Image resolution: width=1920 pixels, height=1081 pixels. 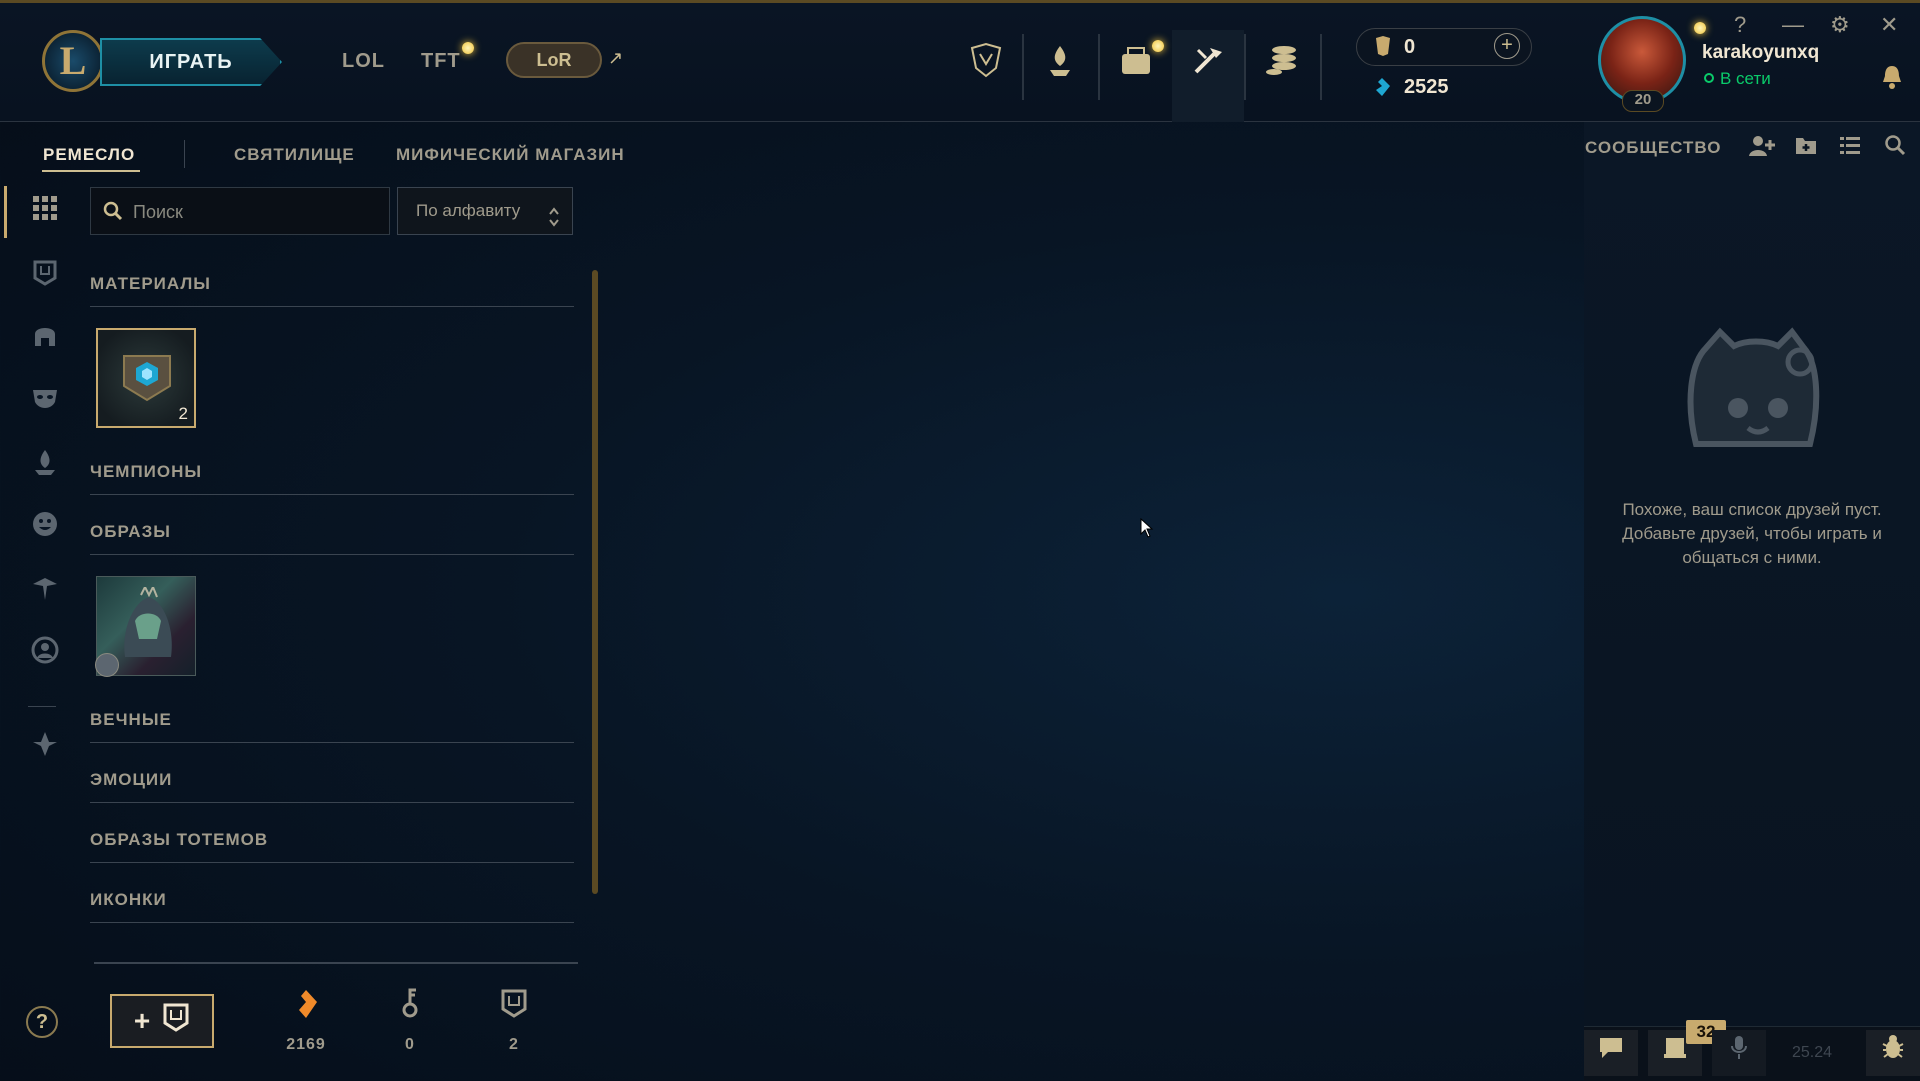 I want to click on tab-mythic-shop: МИФИЧЕСКИЙ МАГАЗИН, so click(x=510, y=155).